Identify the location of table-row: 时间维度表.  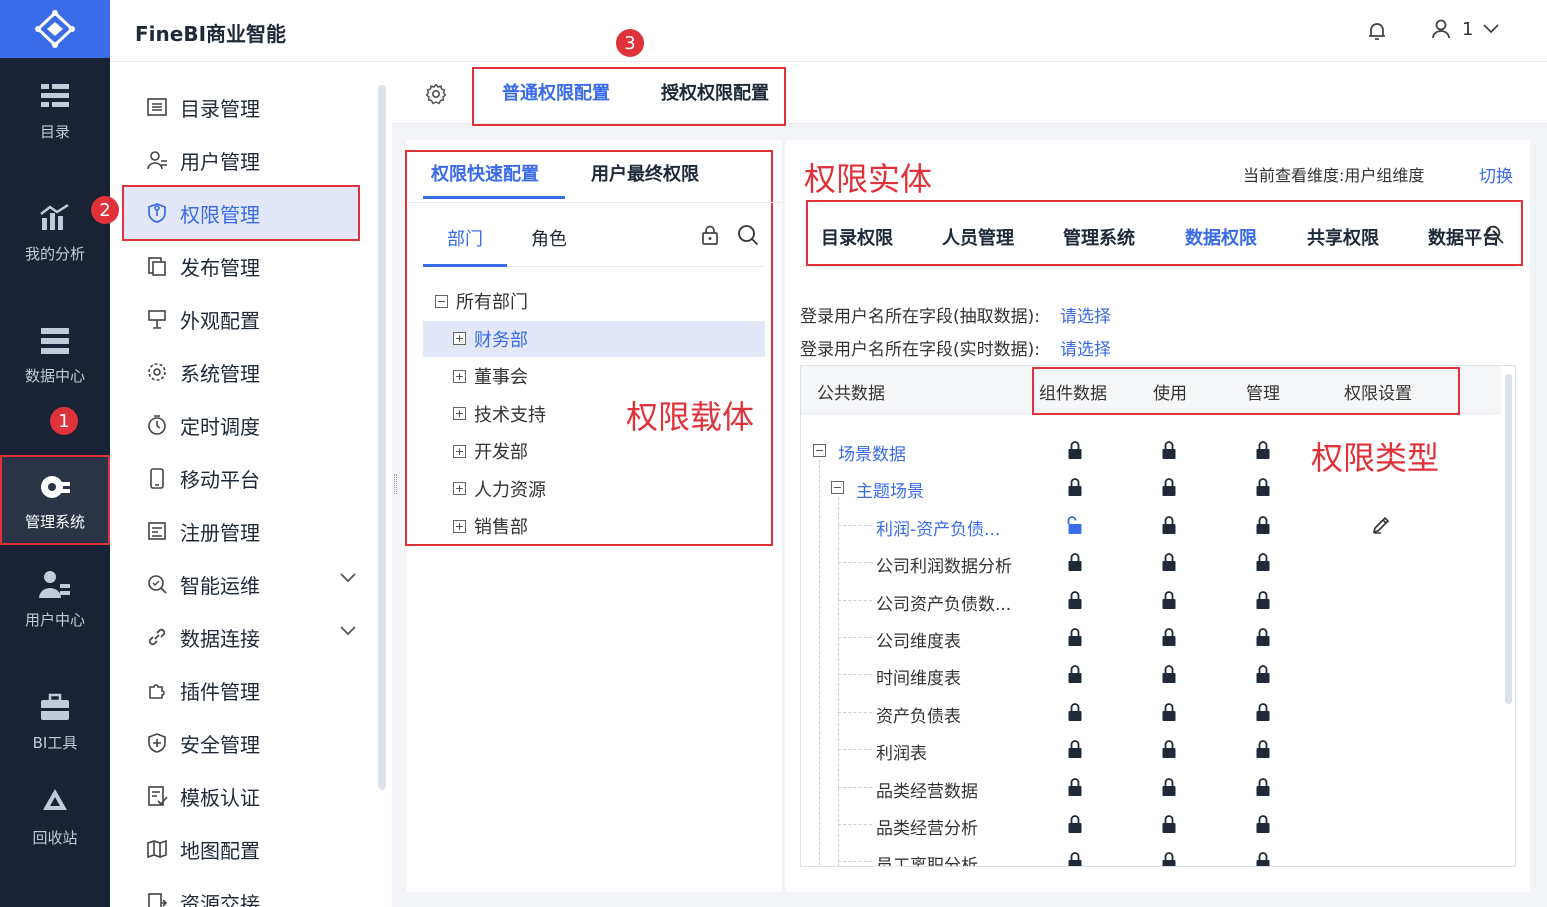
(1151, 674).